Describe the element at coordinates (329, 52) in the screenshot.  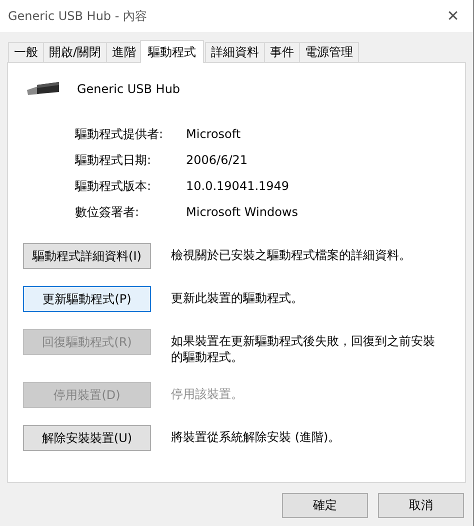
I see `tab: 電源管理` at that location.